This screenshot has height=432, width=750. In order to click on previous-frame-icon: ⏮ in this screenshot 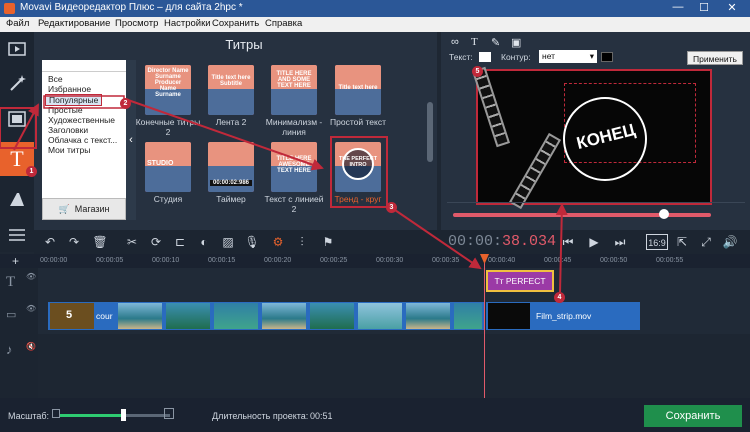, I will do `click(568, 242)`.